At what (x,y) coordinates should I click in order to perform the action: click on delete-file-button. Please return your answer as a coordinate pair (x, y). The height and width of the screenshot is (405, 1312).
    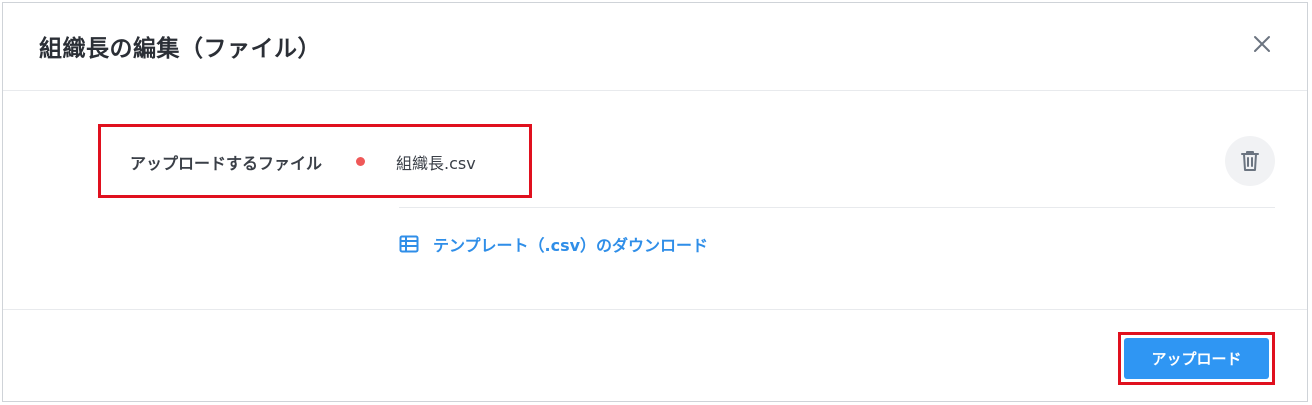
    Looking at the image, I should click on (1250, 161).